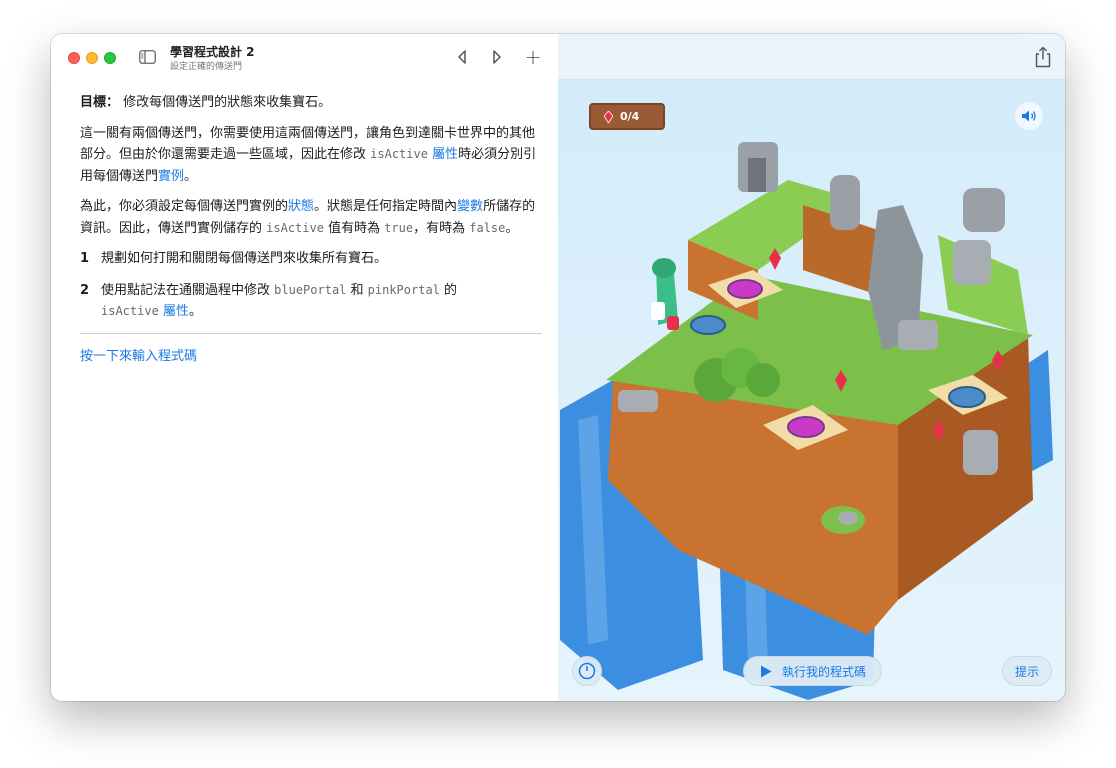 The height and width of the screenshot is (768, 1116). Describe the element at coordinates (533, 57) in the screenshot. I see `add-page-button: +` at that location.